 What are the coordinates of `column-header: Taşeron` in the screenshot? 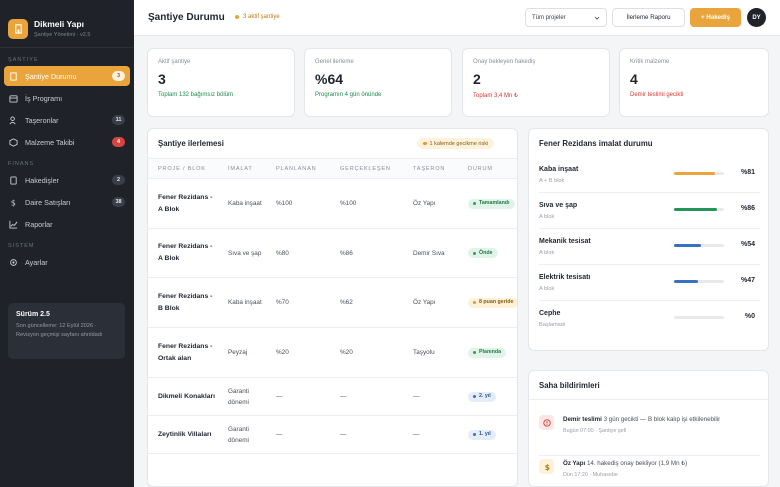 It's located at (430, 168).